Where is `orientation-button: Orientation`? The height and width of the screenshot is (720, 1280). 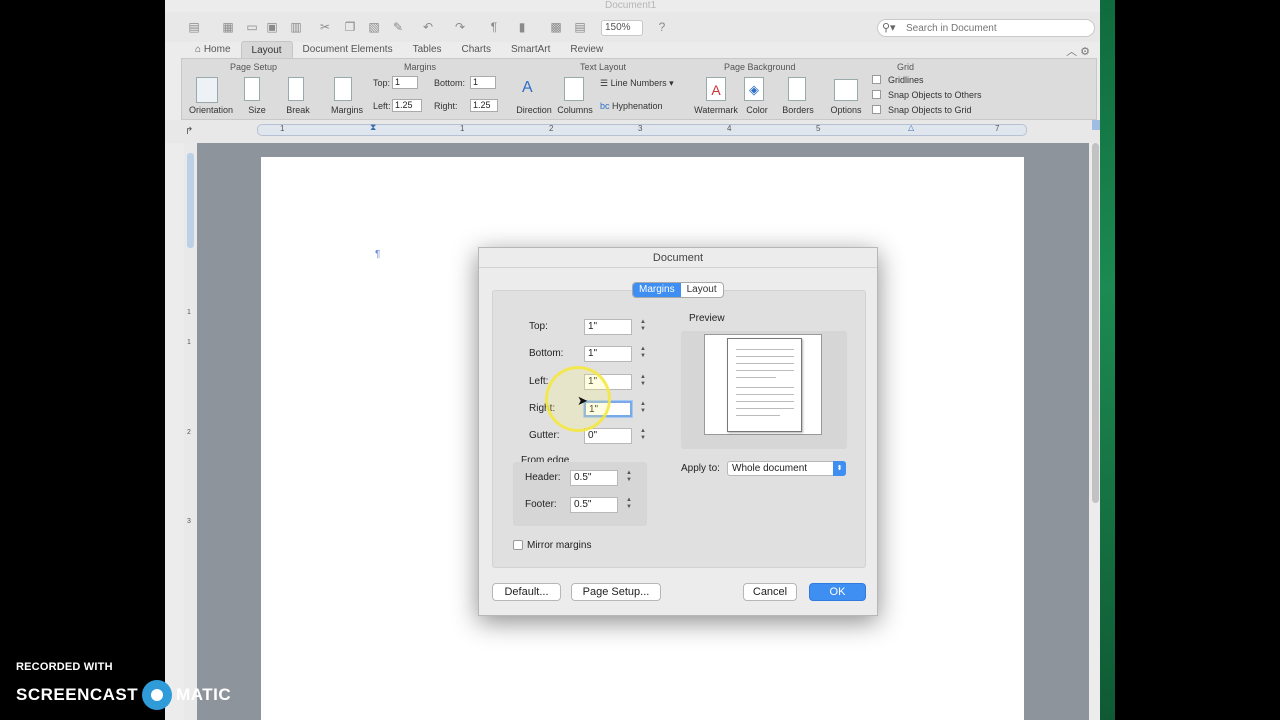
orientation-button: Orientation is located at coordinates (211, 110).